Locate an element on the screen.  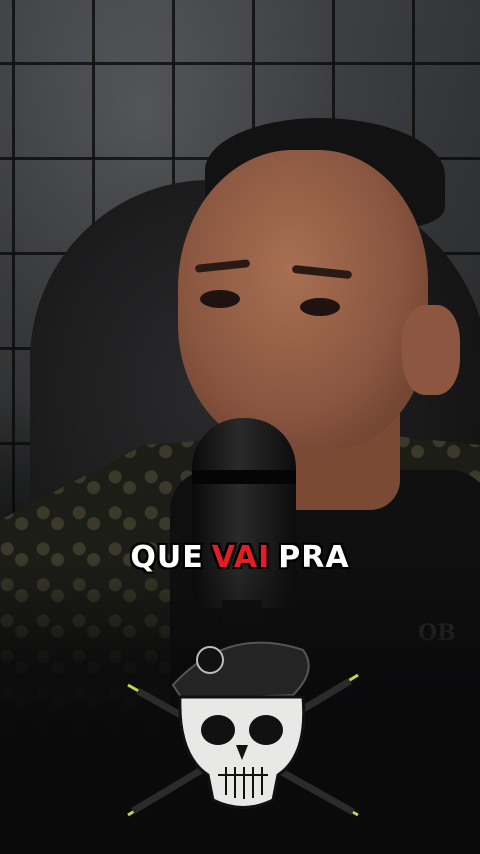
subtitle-caption: QUE VAI PRA is located at coordinates (240, 557).